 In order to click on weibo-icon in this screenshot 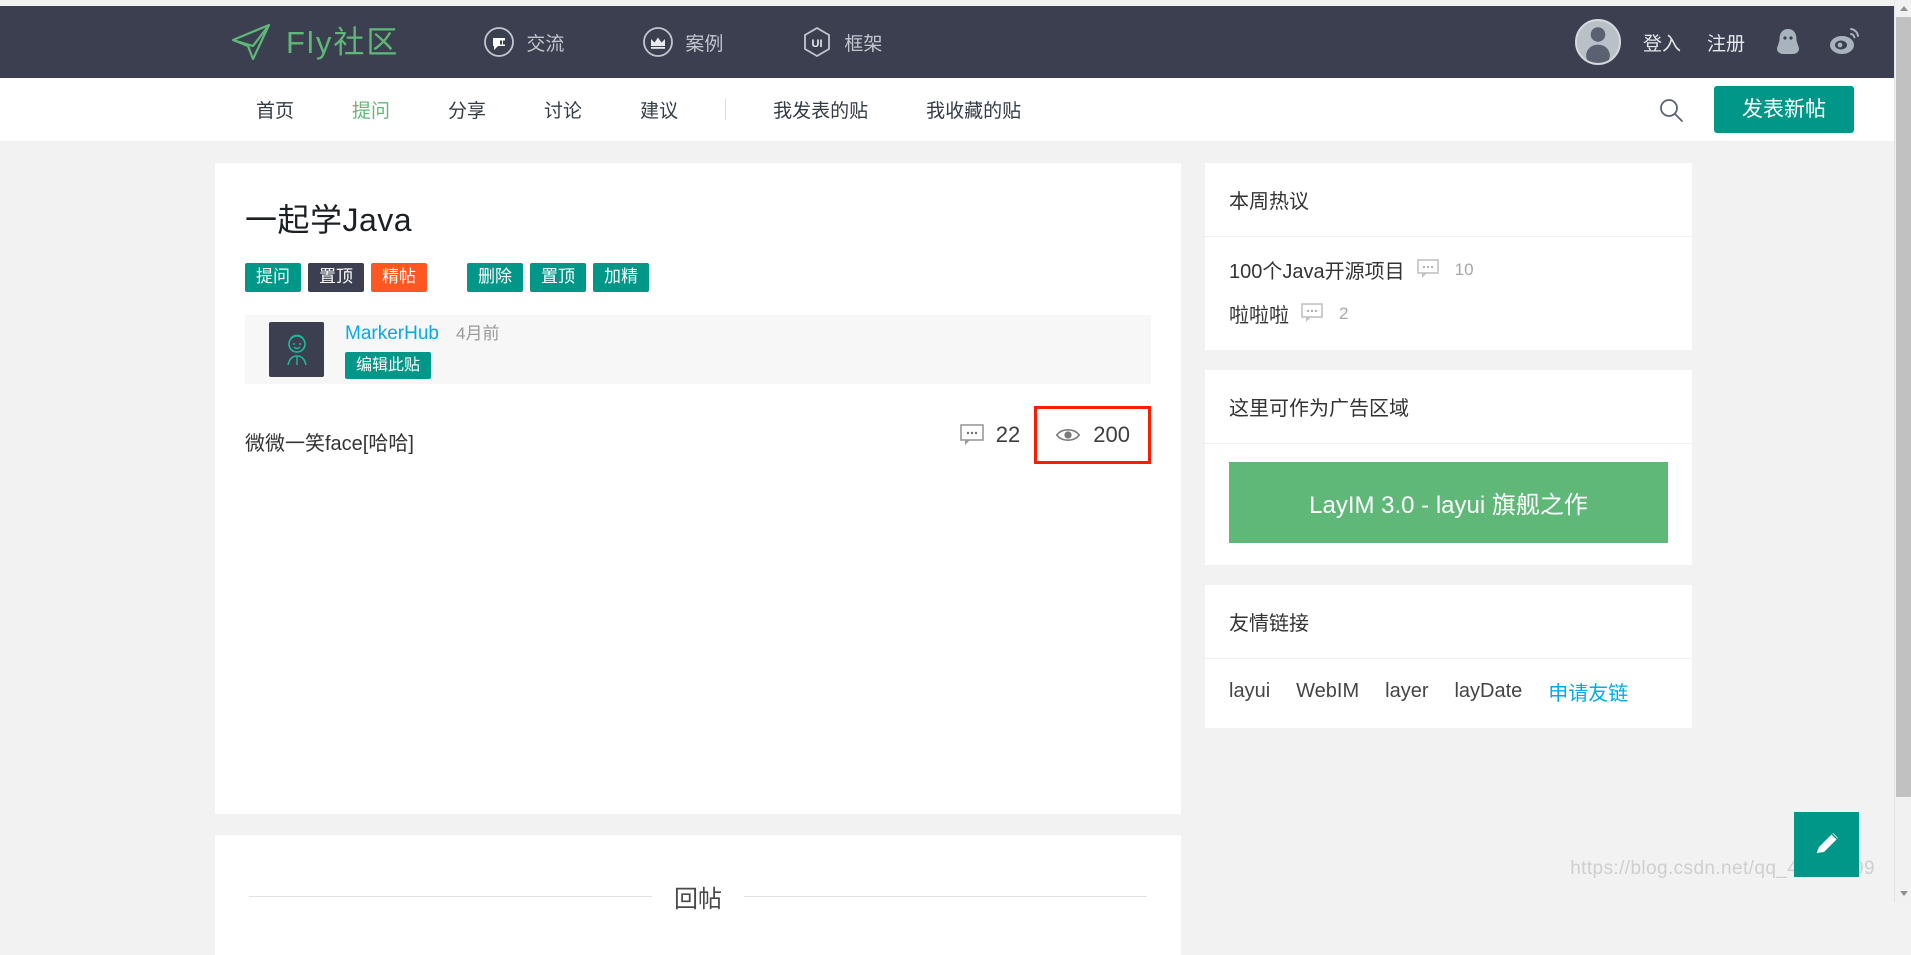, I will do `click(1844, 42)`.